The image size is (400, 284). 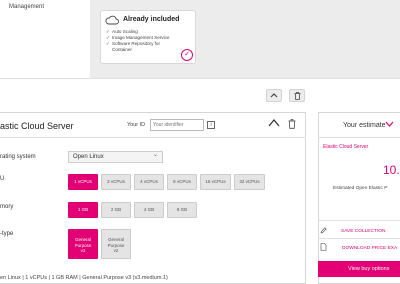 What do you see at coordinates (122, 49) in the screenshot?
I see `feature-item-continued: Container` at bounding box center [122, 49].